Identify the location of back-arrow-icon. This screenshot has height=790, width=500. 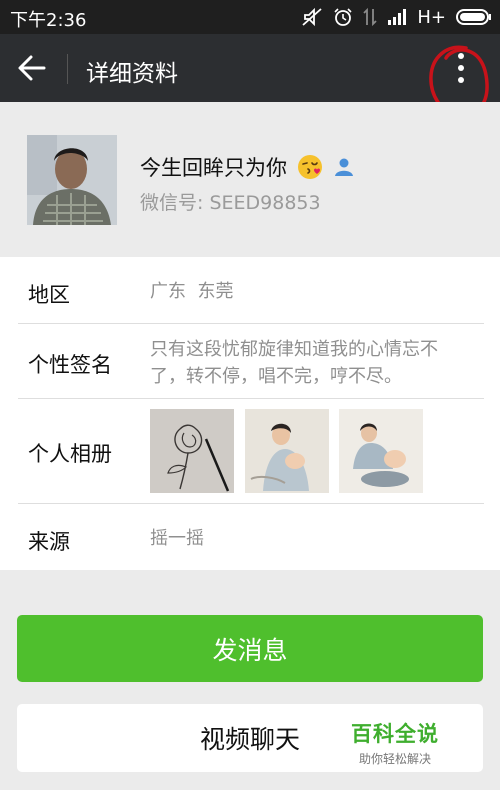
(32, 68).